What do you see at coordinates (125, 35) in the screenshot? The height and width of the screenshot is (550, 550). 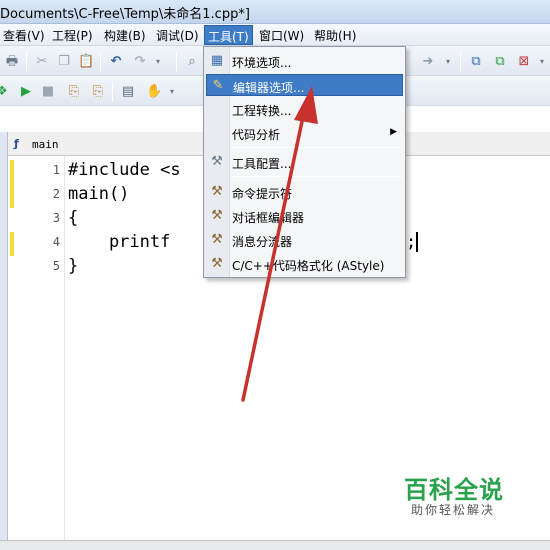 I see `menu-build: 构建(B)` at bounding box center [125, 35].